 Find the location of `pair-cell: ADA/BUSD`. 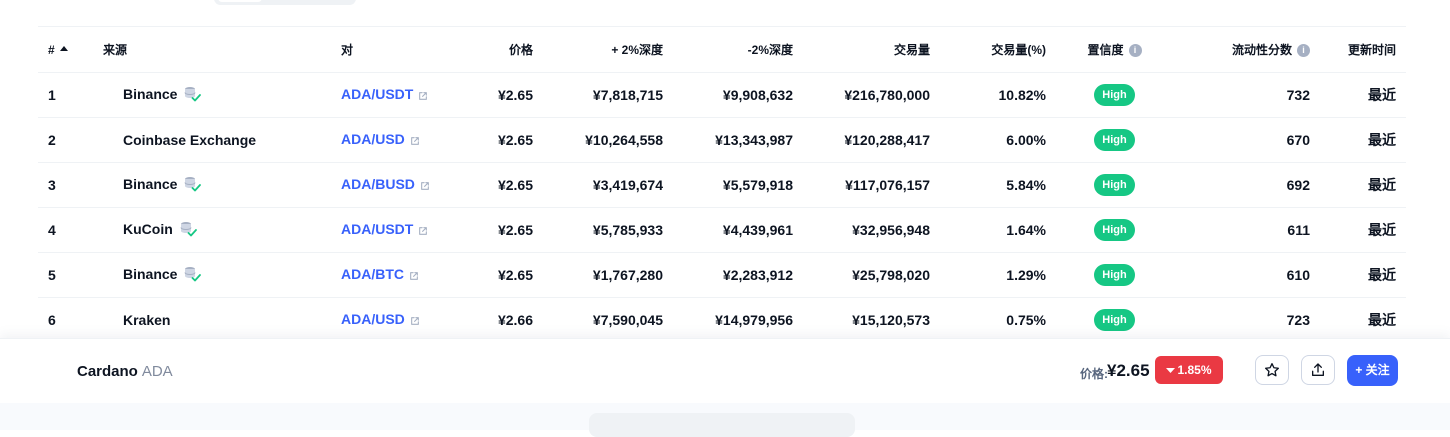

pair-cell: ADA/BUSD is located at coordinates (396, 185).